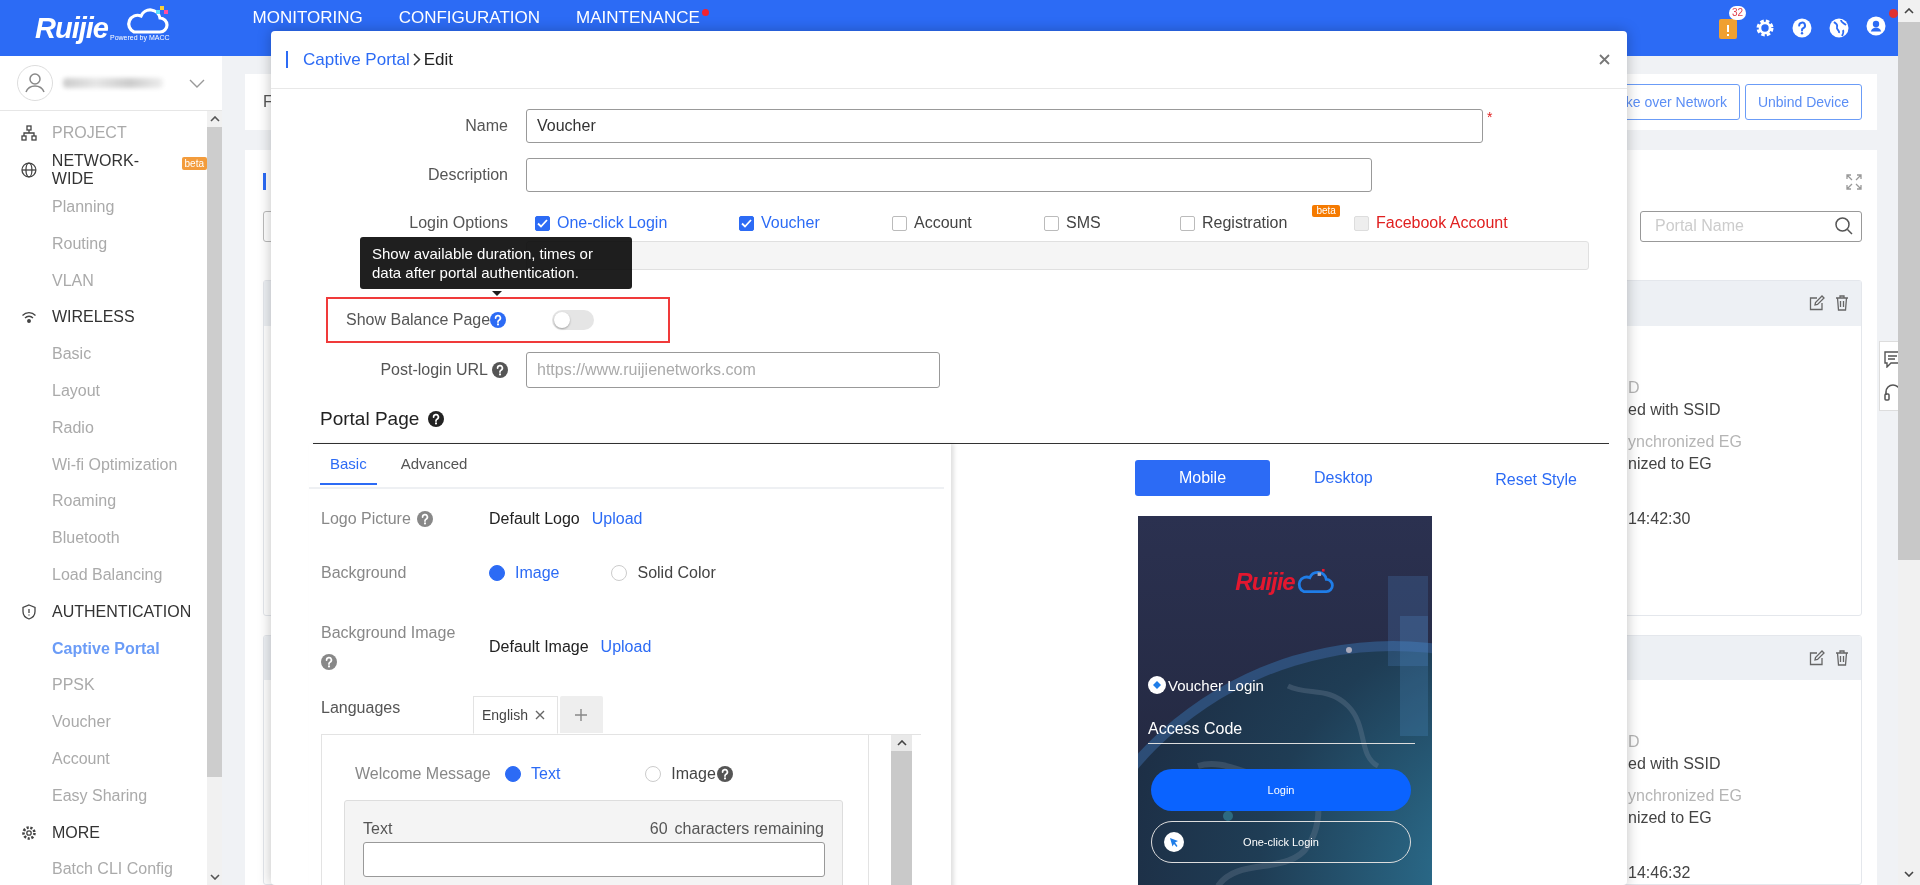 This screenshot has width=1920, height=885. What do you see at coordinates (35, 83) in the screenshot?
I see `avatar-icon` at bounding box center [35, 83].